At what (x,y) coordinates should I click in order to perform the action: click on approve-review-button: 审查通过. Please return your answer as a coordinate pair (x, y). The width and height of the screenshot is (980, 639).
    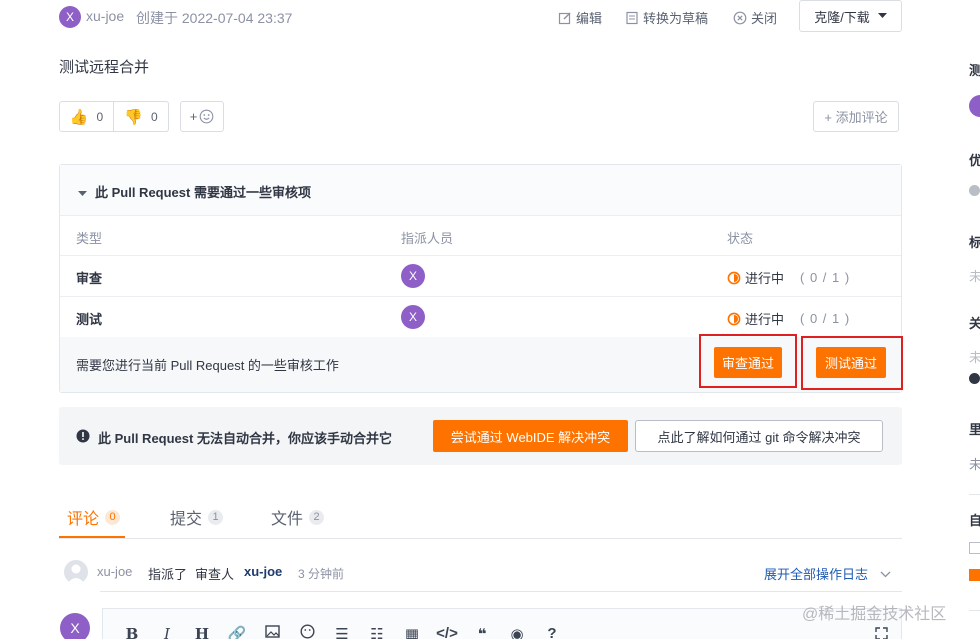
    Looking at the image, I should click on (748, 362).